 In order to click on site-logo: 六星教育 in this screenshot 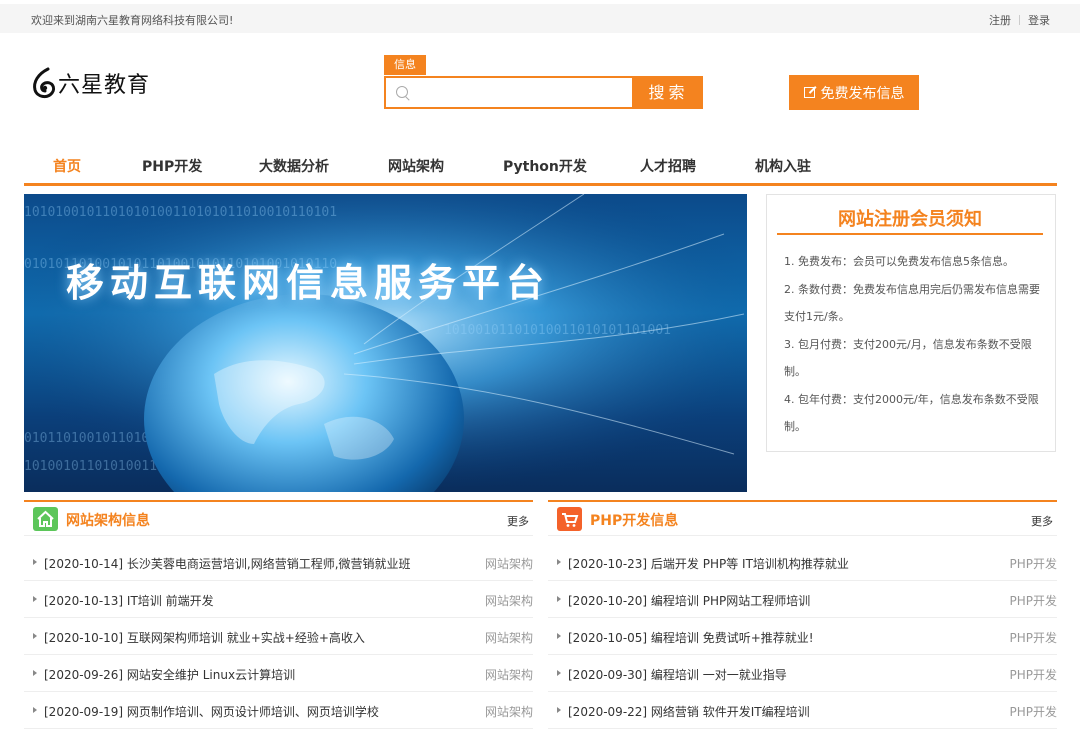, I will do `click(90, 83)`.